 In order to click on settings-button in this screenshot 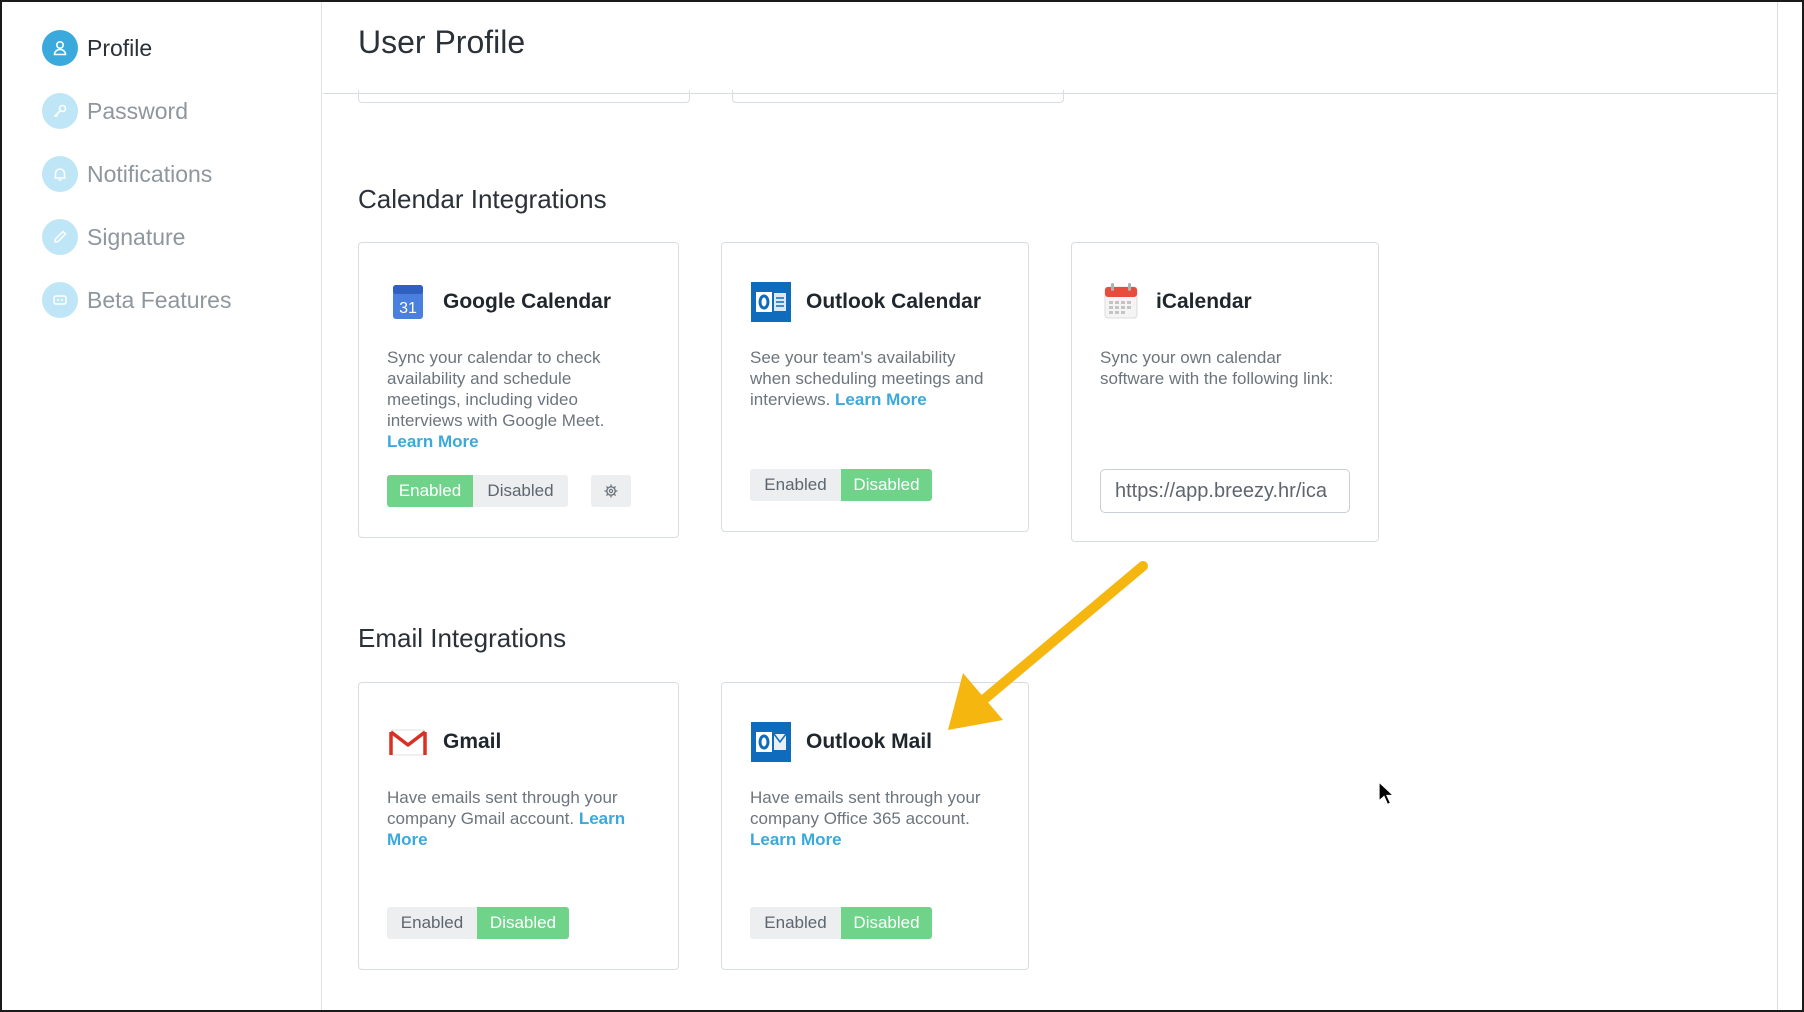, I will do `click(611, 491)`.